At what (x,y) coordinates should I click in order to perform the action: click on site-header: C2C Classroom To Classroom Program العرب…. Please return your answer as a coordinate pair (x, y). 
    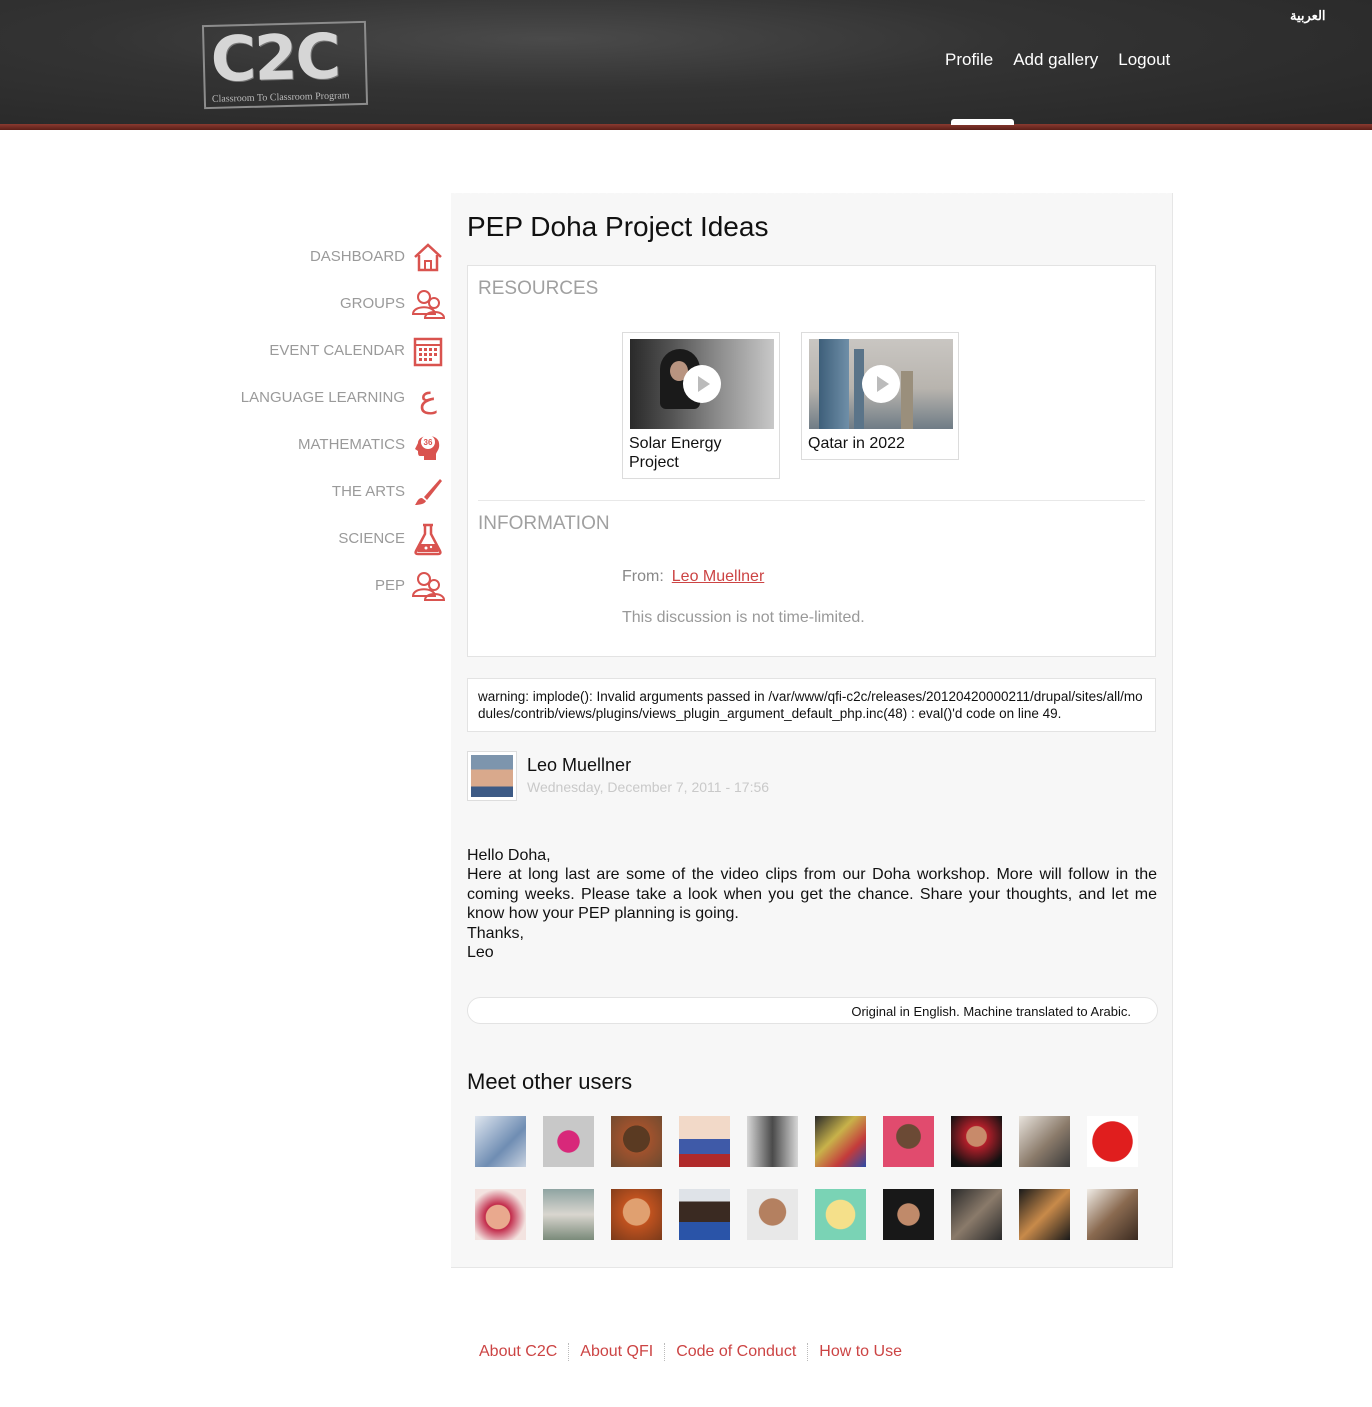
    Looking at the image, I should click on (686, 65).